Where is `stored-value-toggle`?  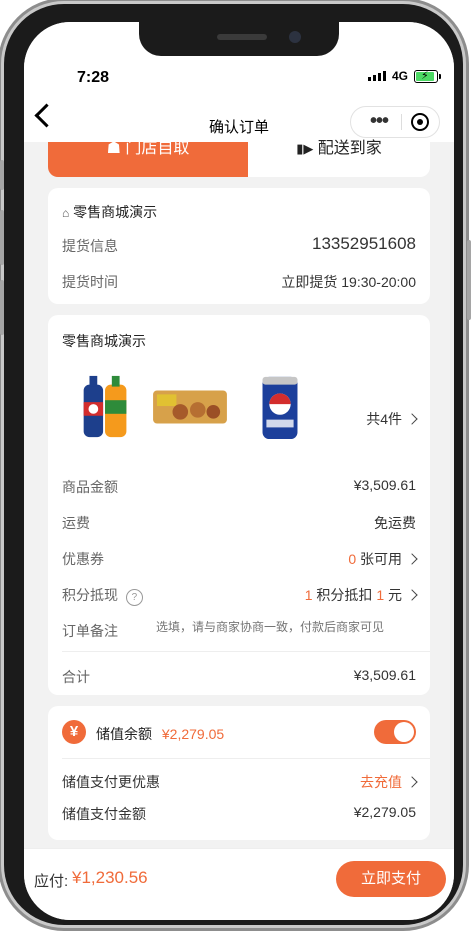 stored-value-toggle is located at coordinates (395, 732).